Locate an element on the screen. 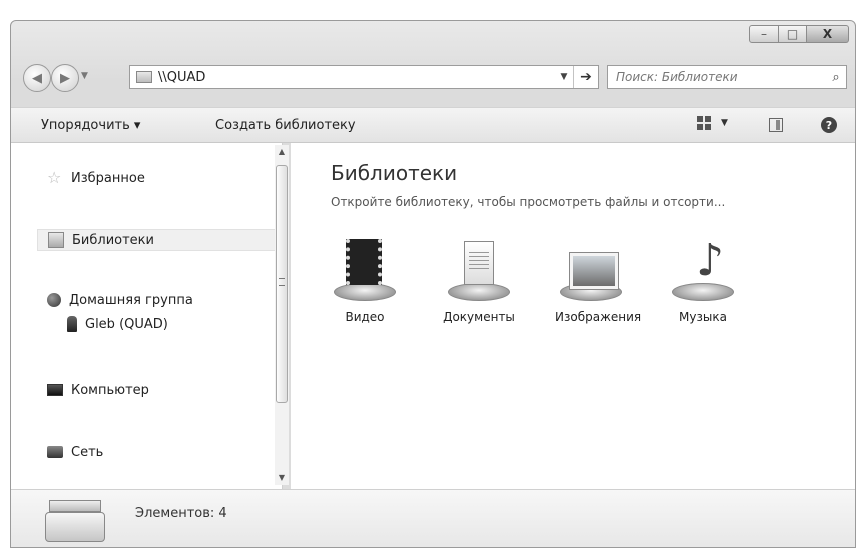 Image resolution: width=865 pixels, height=555 pixels. forward-button: ▶ is located at coordinates (65, 78).